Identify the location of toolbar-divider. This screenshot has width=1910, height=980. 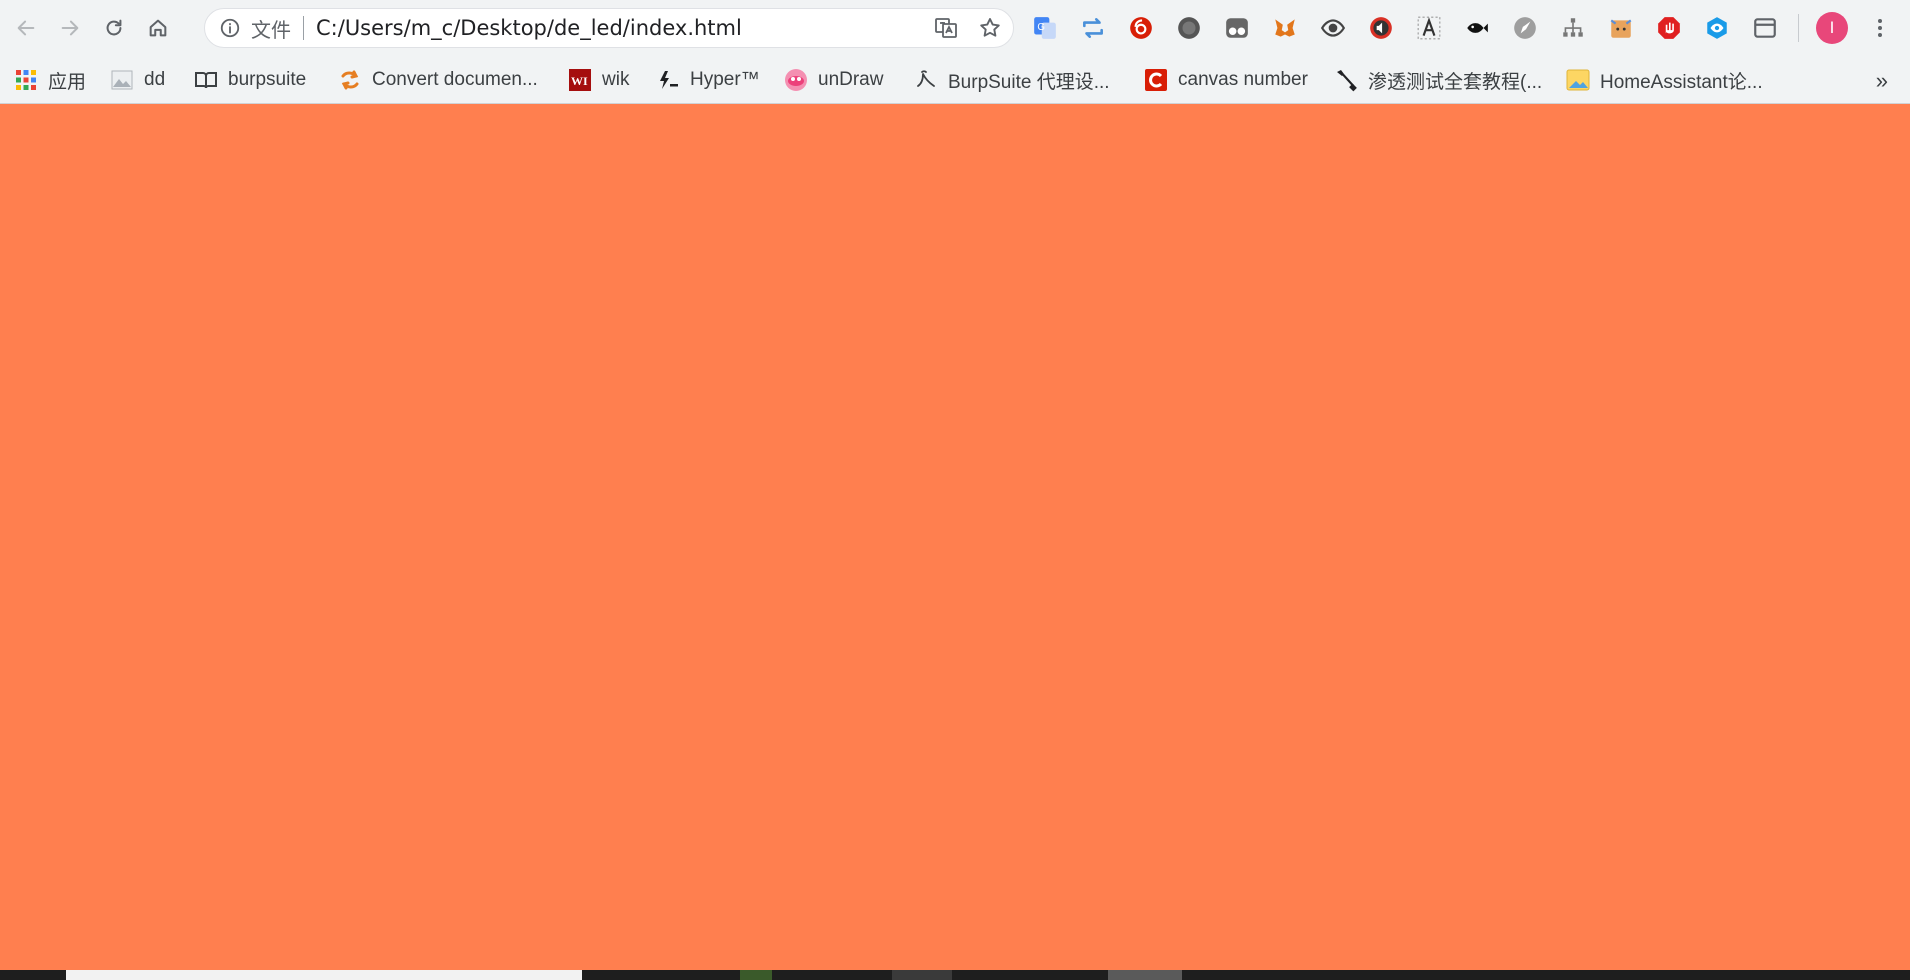
(1798, 28).